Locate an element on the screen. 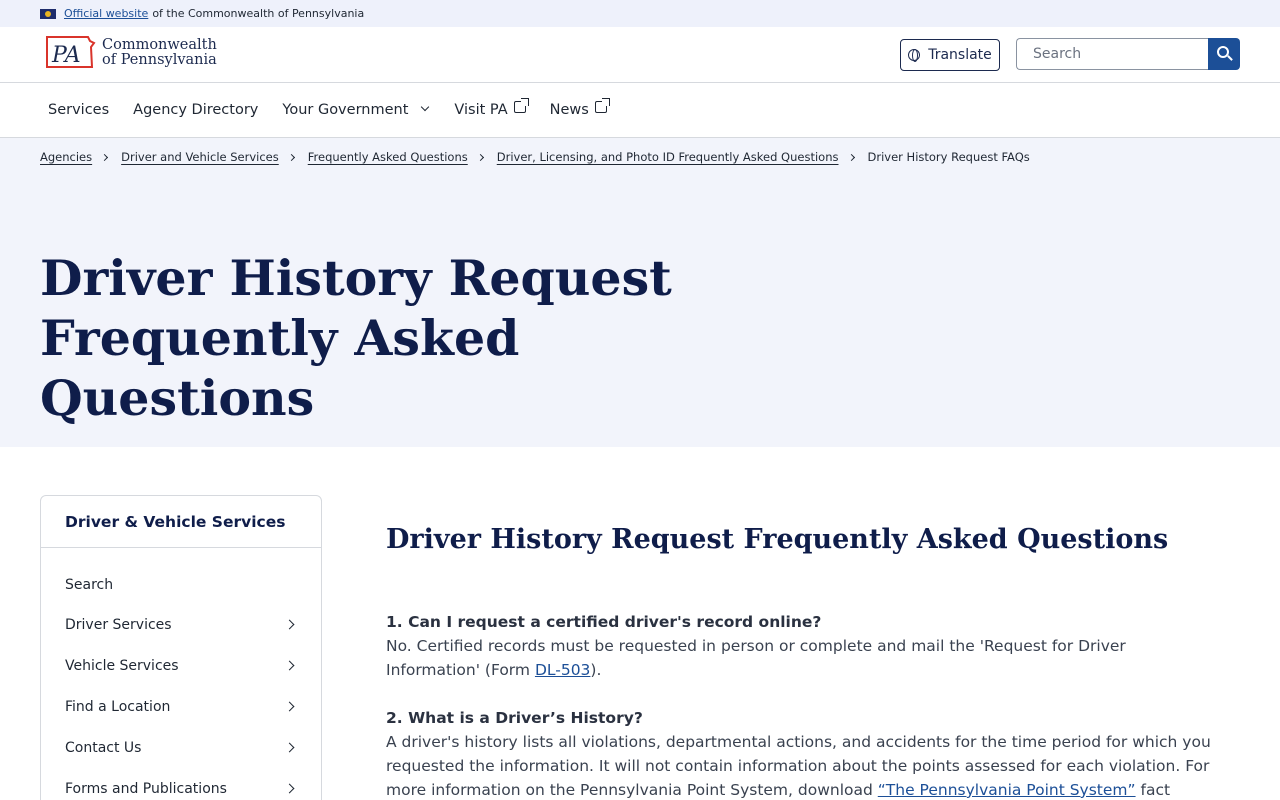  logo-mark-text: PA is located at coordinates (66, 55).